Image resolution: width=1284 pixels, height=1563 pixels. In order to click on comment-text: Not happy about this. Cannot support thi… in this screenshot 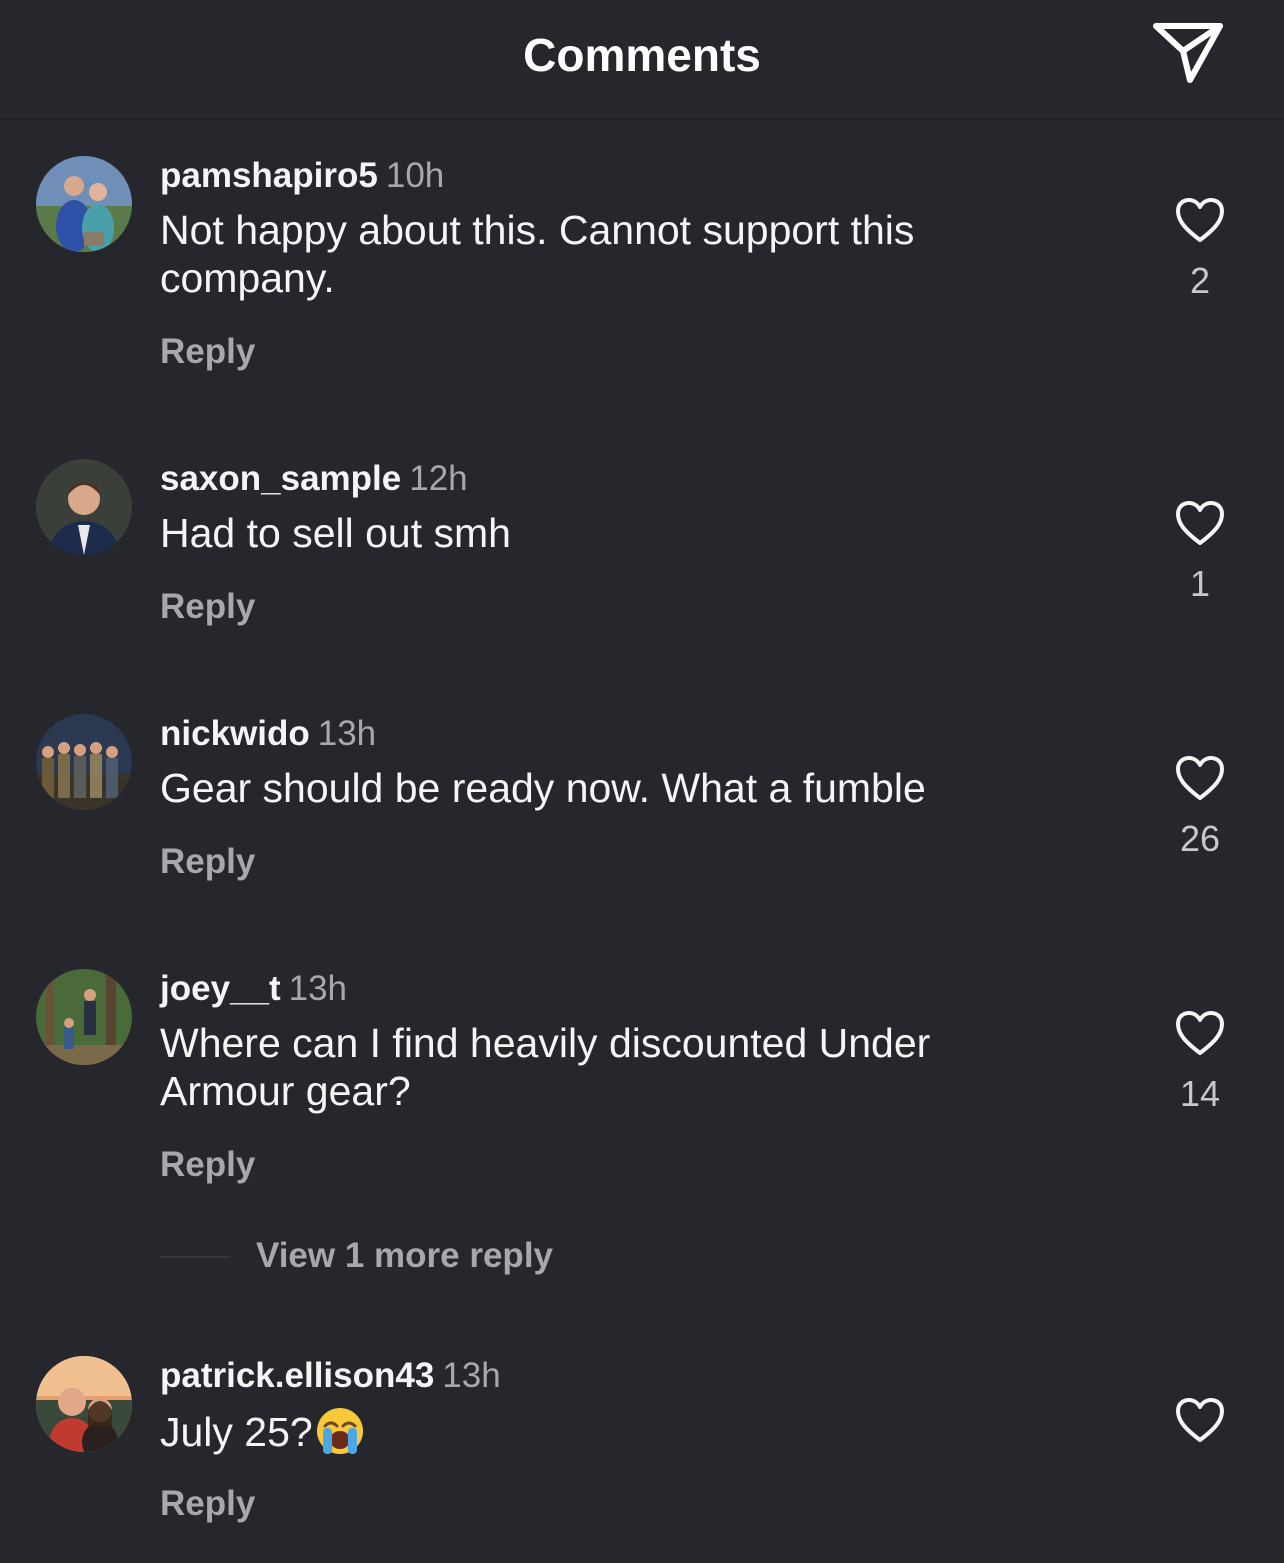, I will do `click(537, 254)`.